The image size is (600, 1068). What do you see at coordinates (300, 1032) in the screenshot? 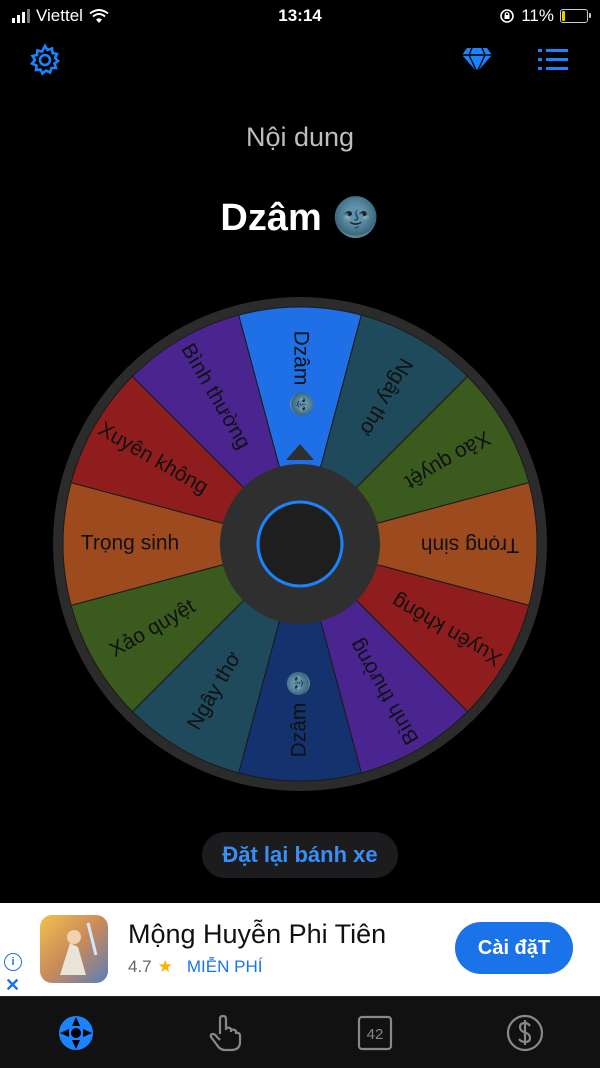
I see `tab-bar: 42` at bounding box center [300, 1032].